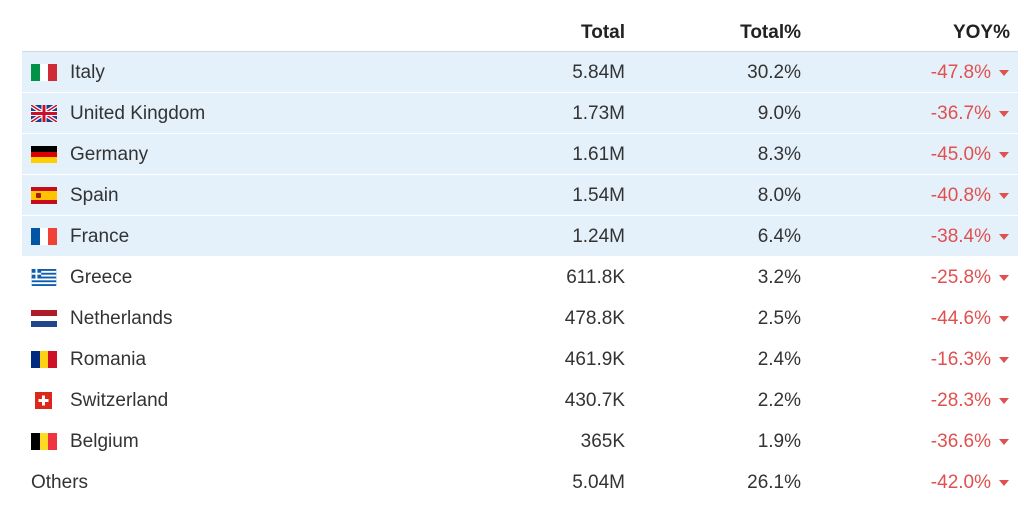 The image size is (1024, 509). What do you see at coordinates (121, 318) in the screenshot?
I see `country-name: Netherlands` at bounding box center [121, 318].